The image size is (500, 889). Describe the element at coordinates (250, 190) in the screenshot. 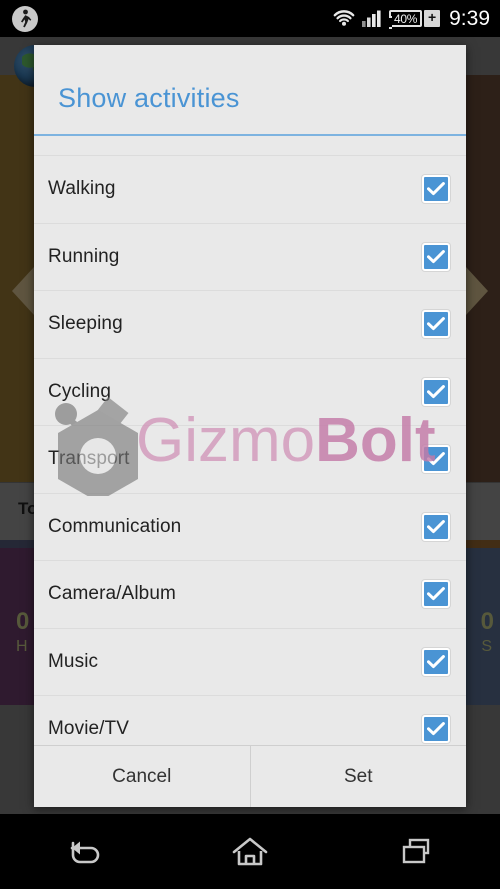

I see `list-item: Walking` at that location.